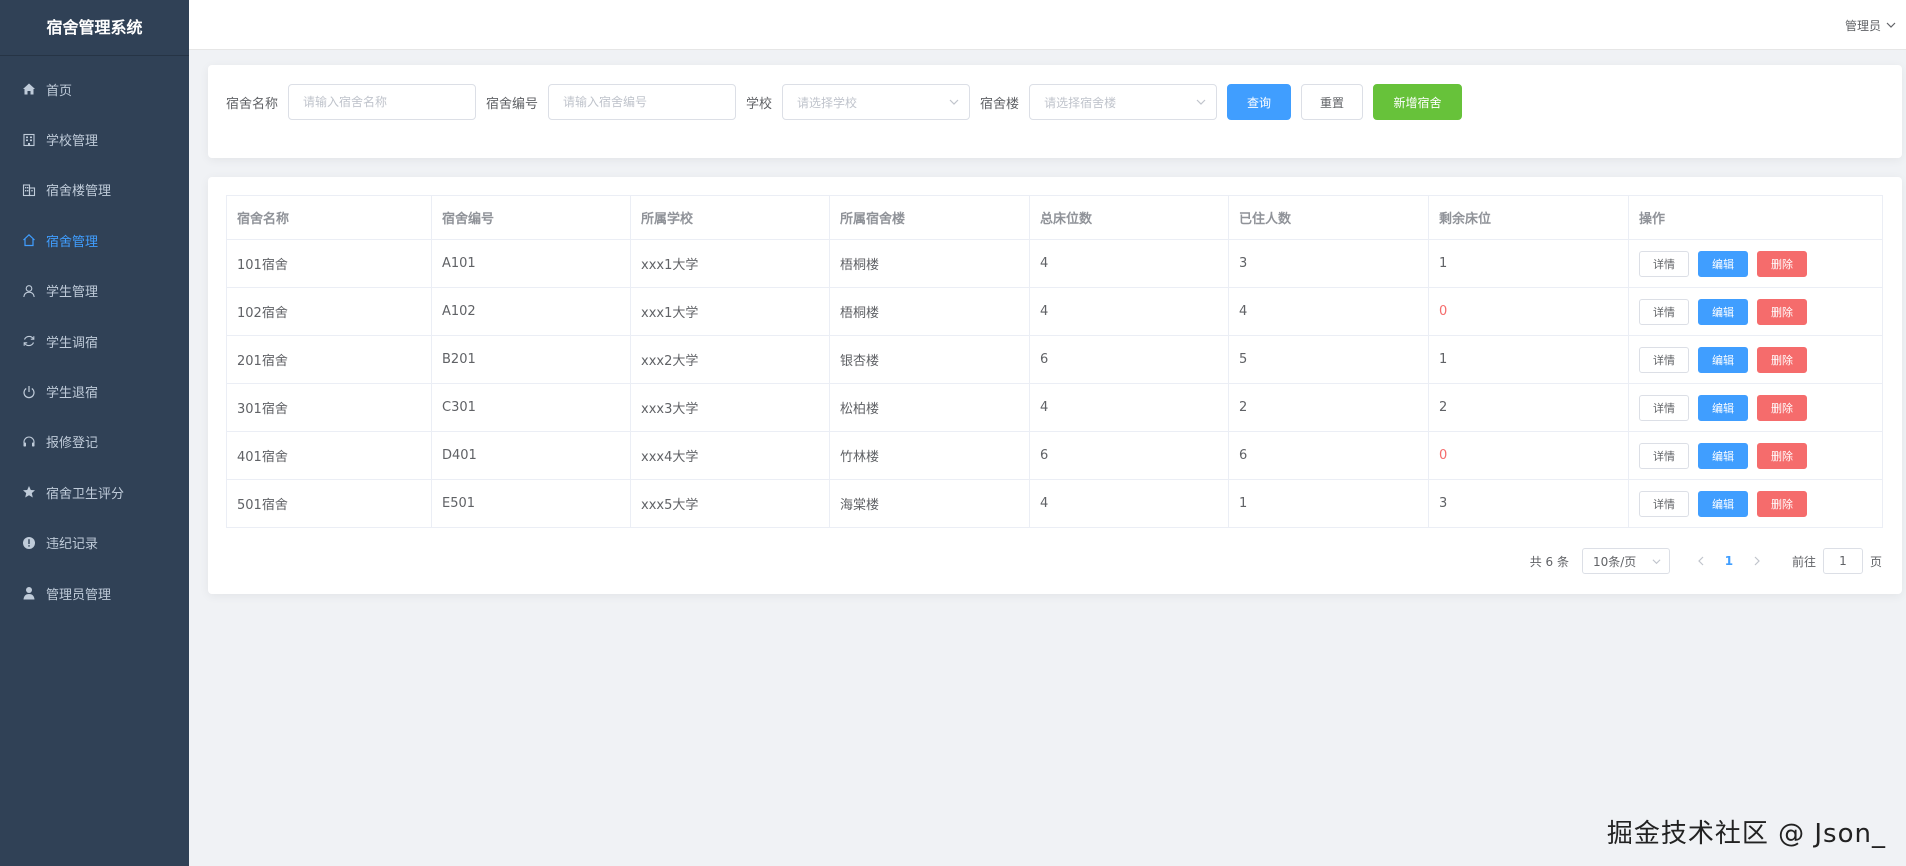  What do you see at coordinates (94, 391) in the screenshot?
I see `sidebar-item-6: 学生退宿` at bounding box center [94, 391].